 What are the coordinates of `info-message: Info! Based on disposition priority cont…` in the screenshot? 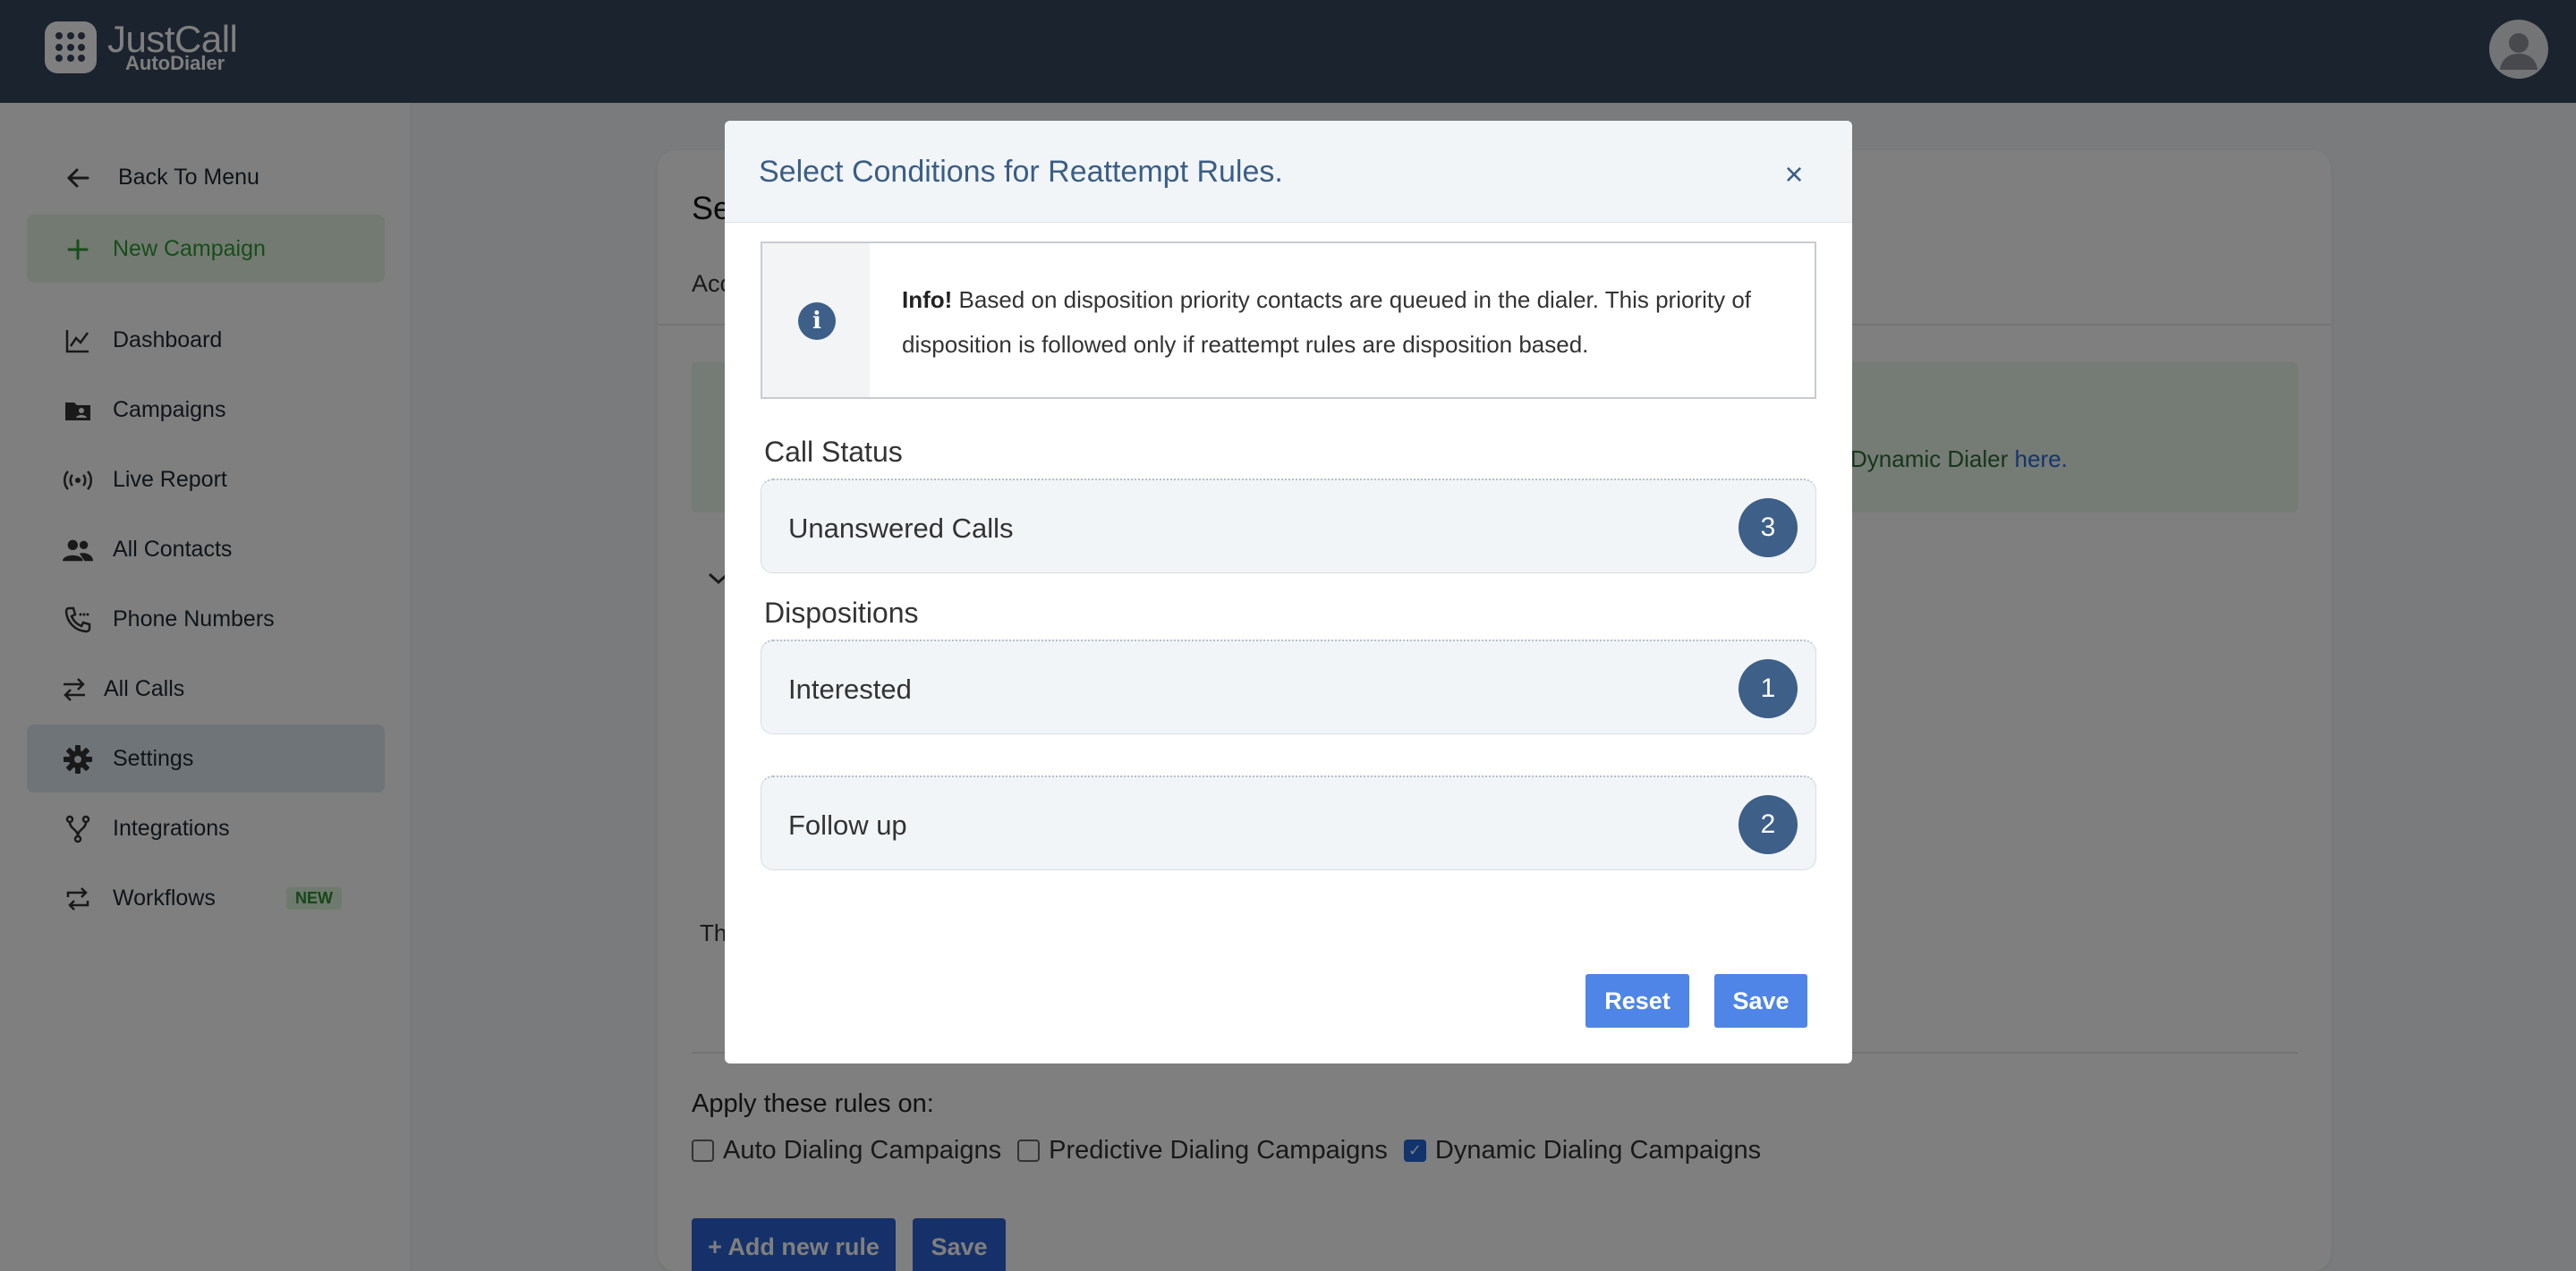 It's located at (1326, 322).